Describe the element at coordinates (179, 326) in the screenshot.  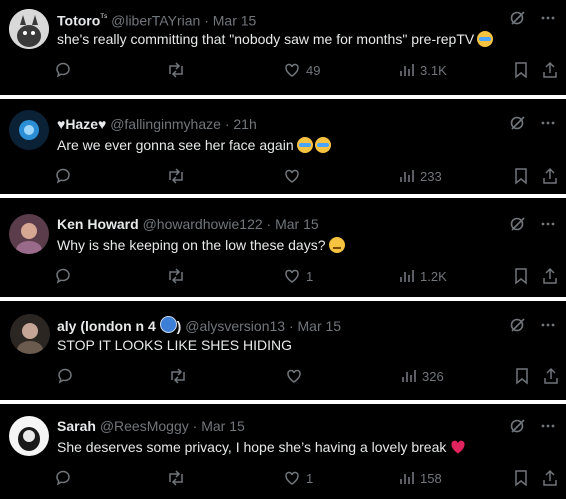
I see `name-suffix: )` at that location.